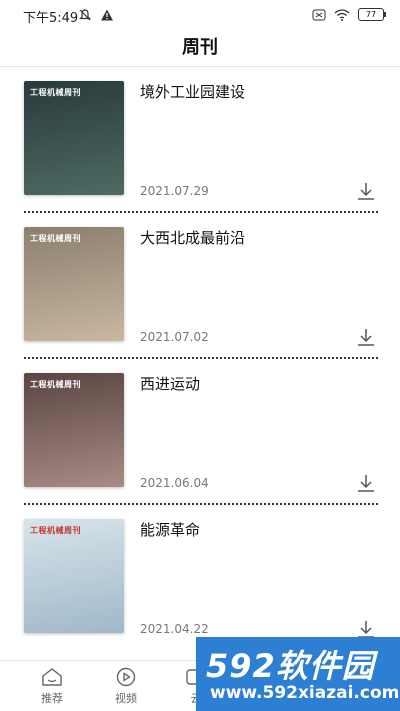 The width and height of the screenshot is (400, 711). I want to click on battery-icon: 77, so click(372, 14).